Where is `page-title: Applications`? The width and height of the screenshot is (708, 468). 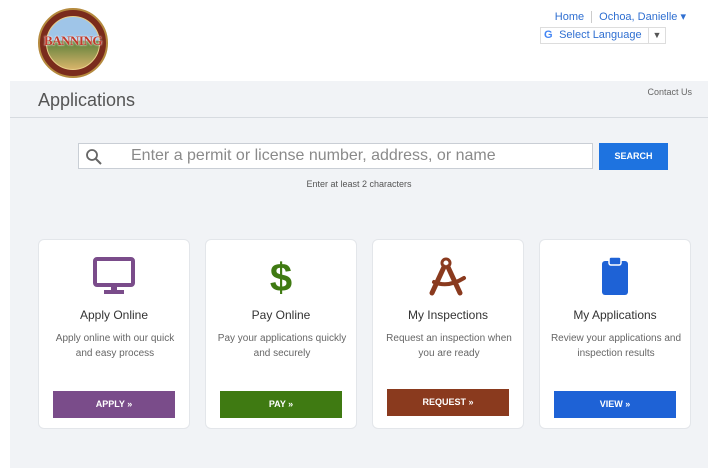 page-title: Applications is located at coordinates (87, 100).